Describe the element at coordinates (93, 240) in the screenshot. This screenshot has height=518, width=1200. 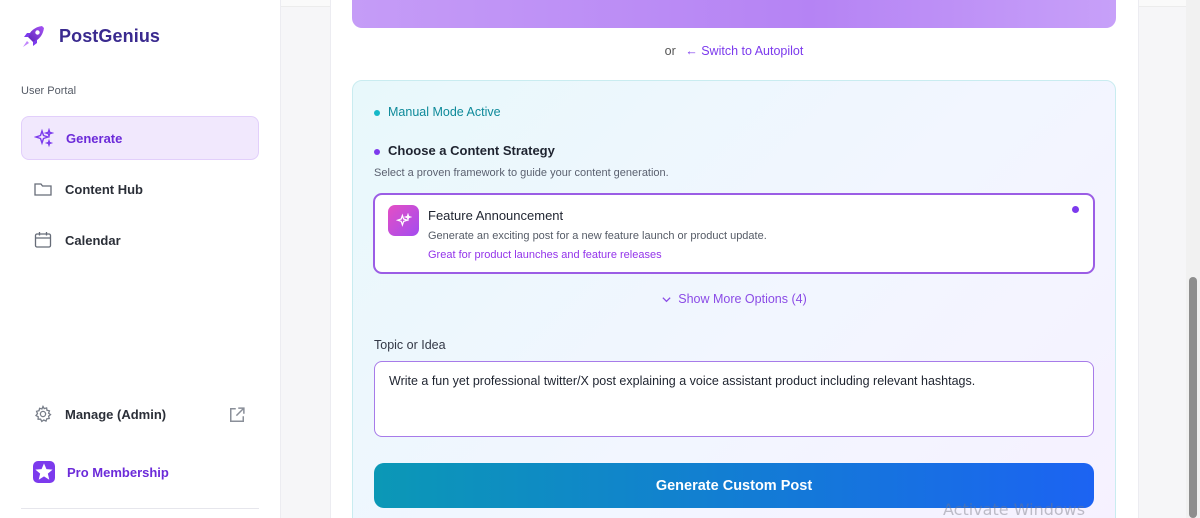
I see `sidebar-item-label: Calendar` at that location.